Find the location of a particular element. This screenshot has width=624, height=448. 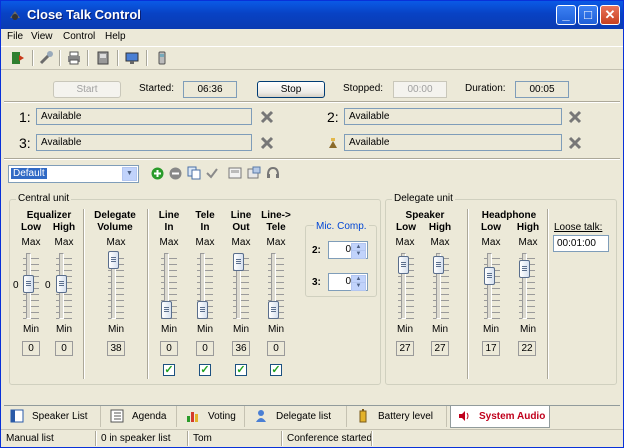

headphone-low-max: Max is located at coordinates (491, 242).